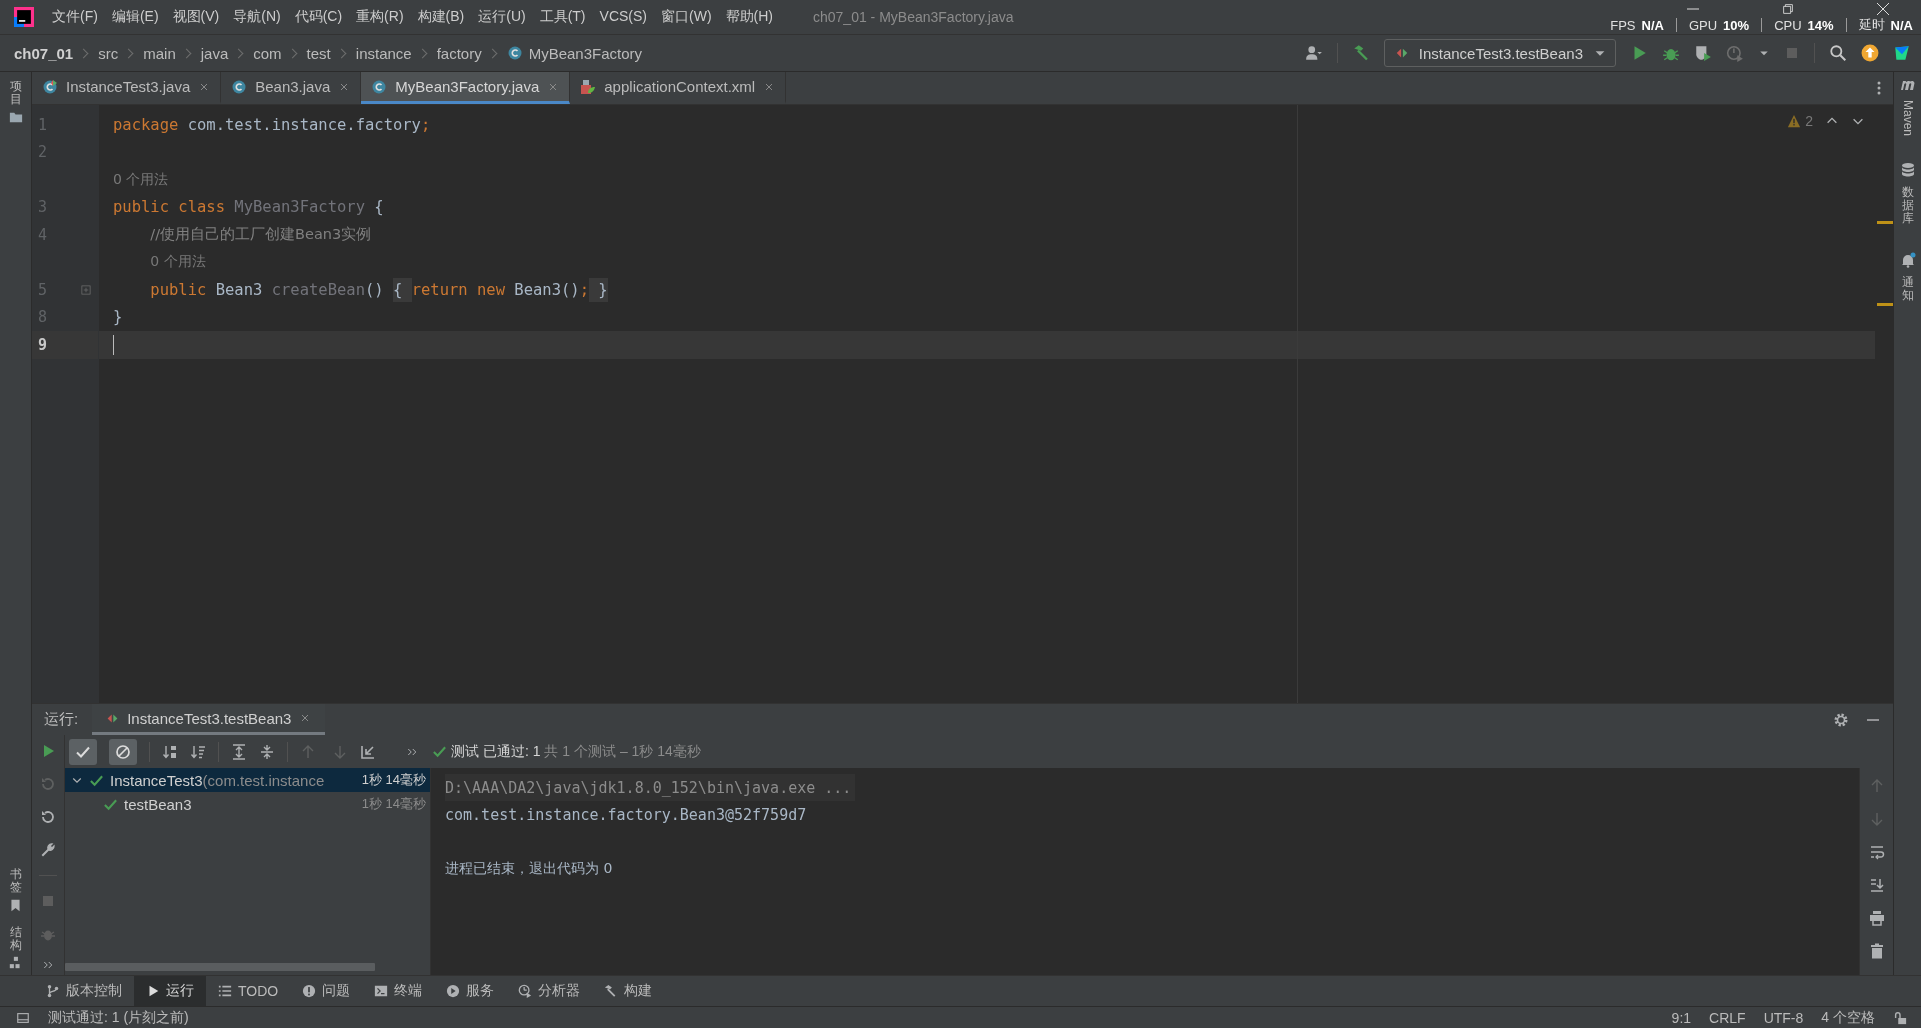 The height and width of the screenshot is (1028, 1921). I want to click on tool-window-tab: 运行, so click(170, 991).